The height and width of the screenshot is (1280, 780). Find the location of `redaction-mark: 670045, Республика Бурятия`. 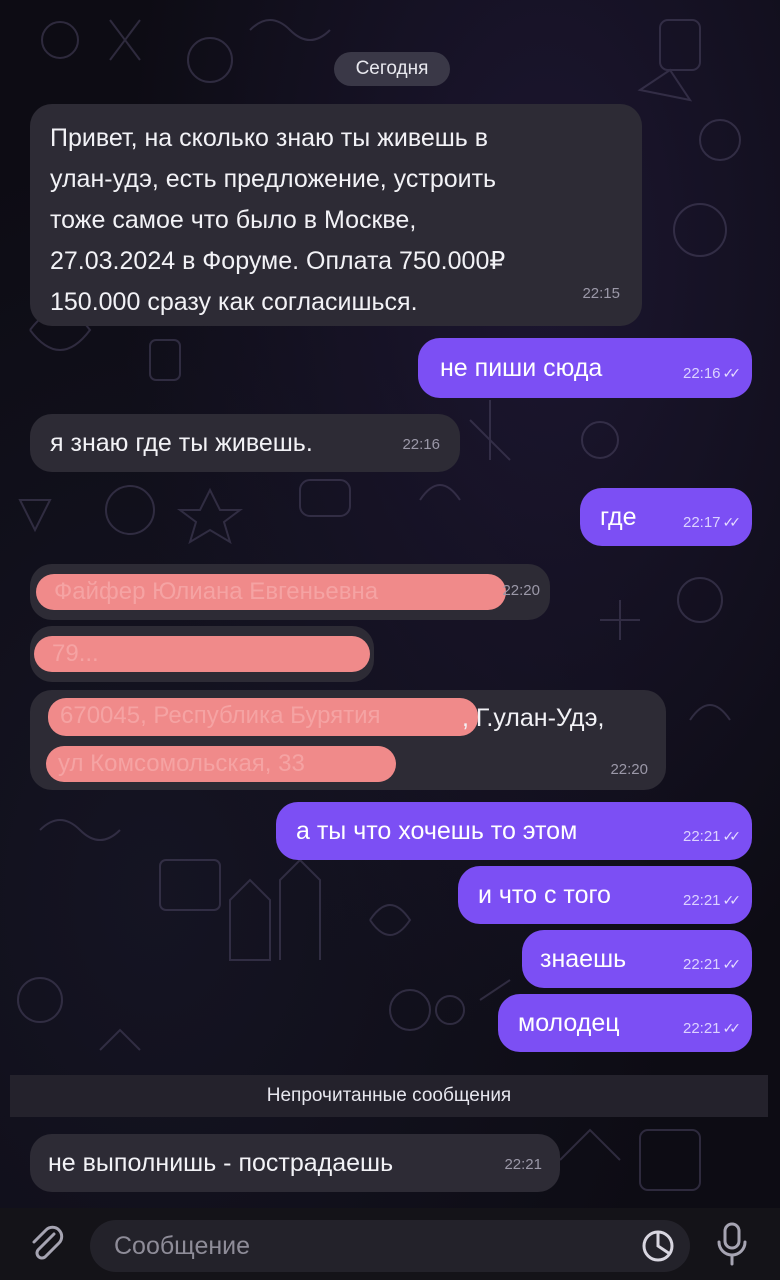

redaction-mark: 670045, Республика Бурятия is located at coordinates (263, 717).